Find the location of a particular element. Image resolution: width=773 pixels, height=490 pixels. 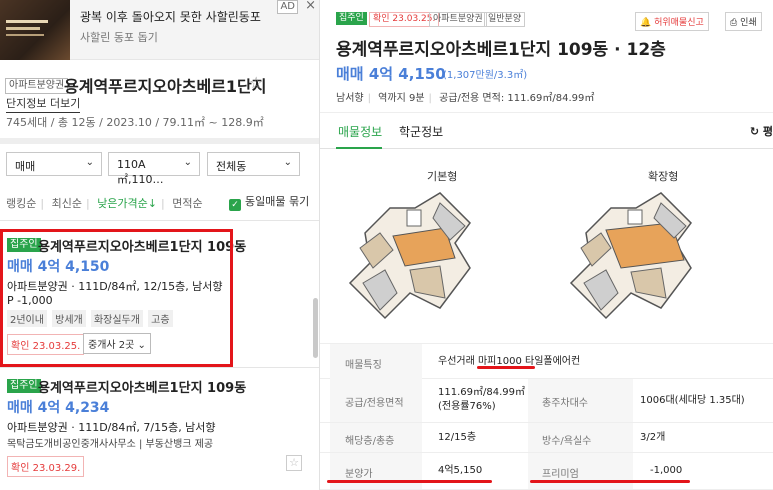

print-button: ⎙ 인쇄 is located at coordinates (743, 21).